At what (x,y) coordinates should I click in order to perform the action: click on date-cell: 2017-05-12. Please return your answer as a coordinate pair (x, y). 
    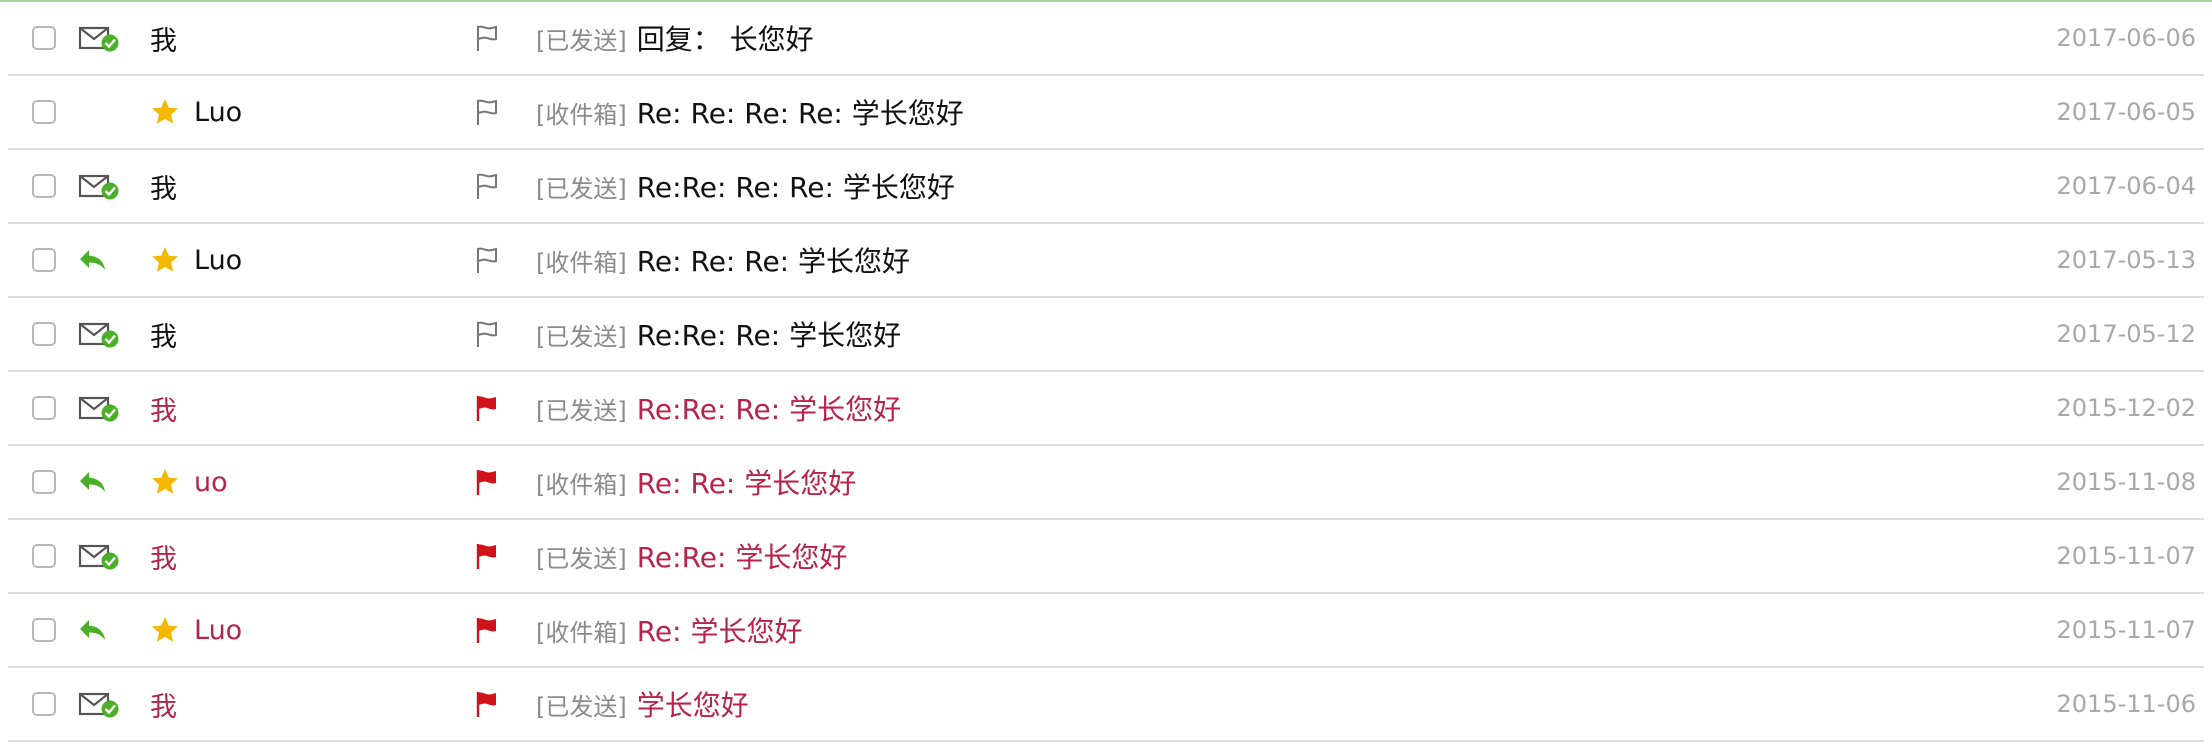
    Looking at the image, I should click on (2066, 334).